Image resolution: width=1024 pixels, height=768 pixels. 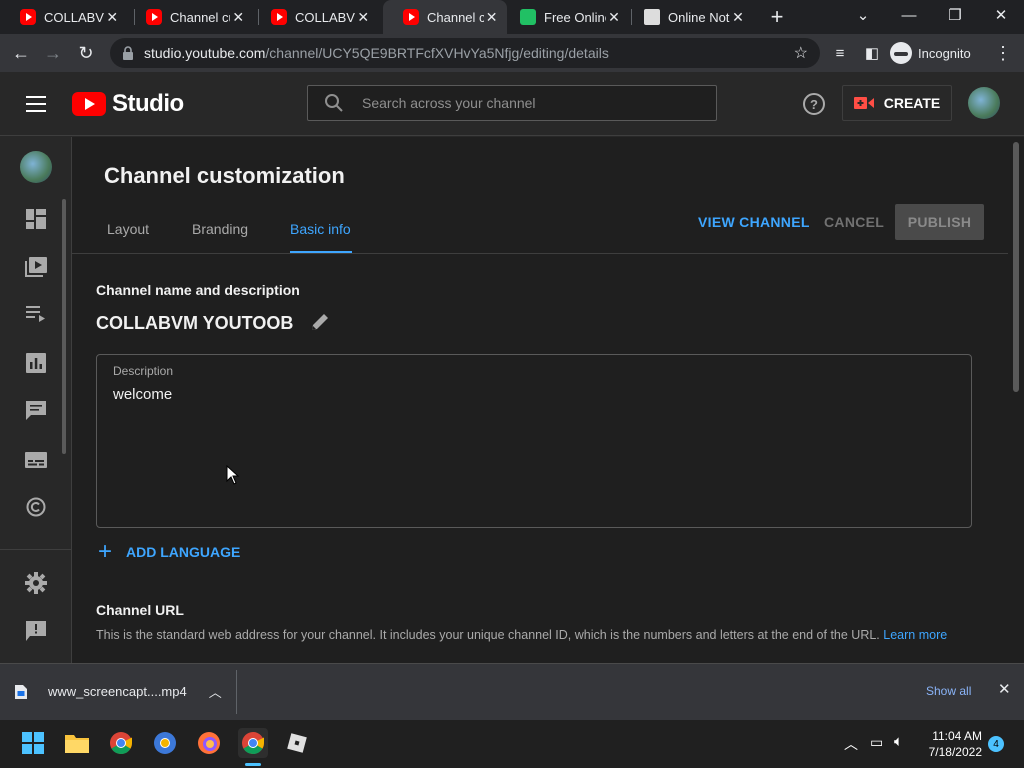 What do you see at coordinates (528, 17) in the screenshot?
I see `green-app-icon` at bounding box center [528, 17].